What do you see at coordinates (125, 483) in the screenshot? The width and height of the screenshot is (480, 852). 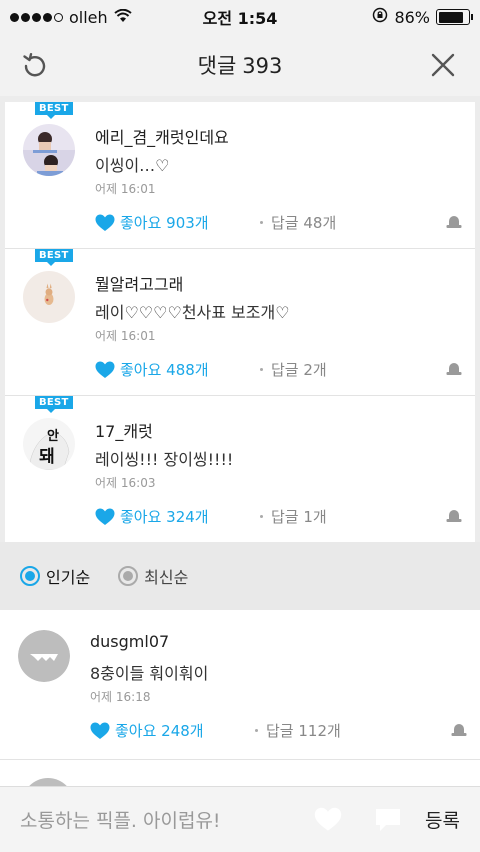 I see `comment-date: 어제 16:03` at bounding box center [125, 483].